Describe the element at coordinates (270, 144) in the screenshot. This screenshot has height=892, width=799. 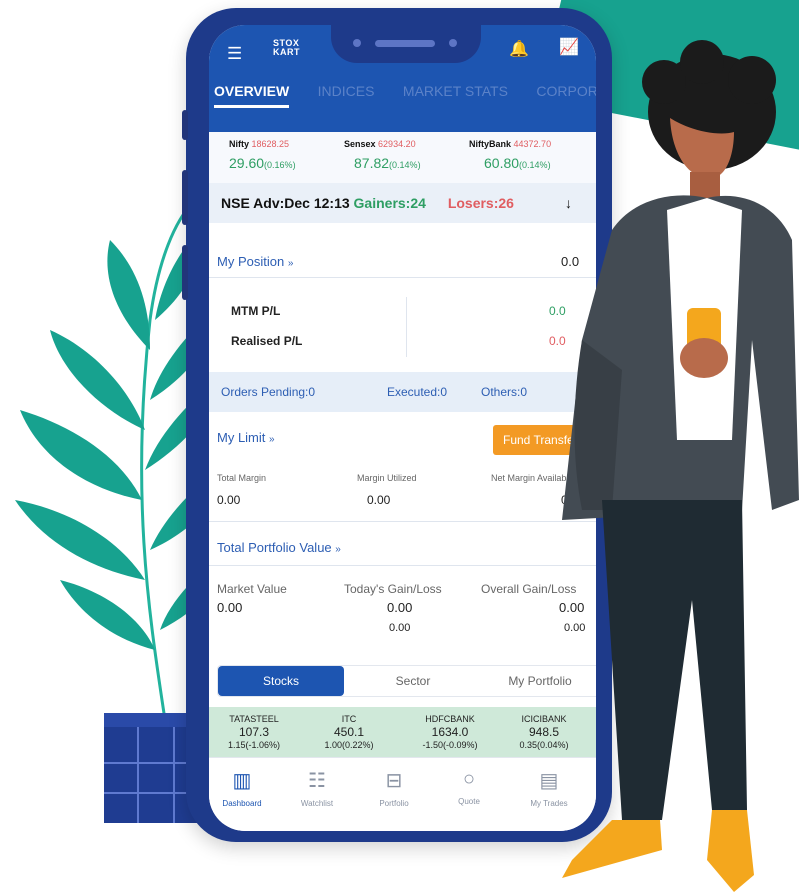
I see `index-price: 18628.25` at that location.